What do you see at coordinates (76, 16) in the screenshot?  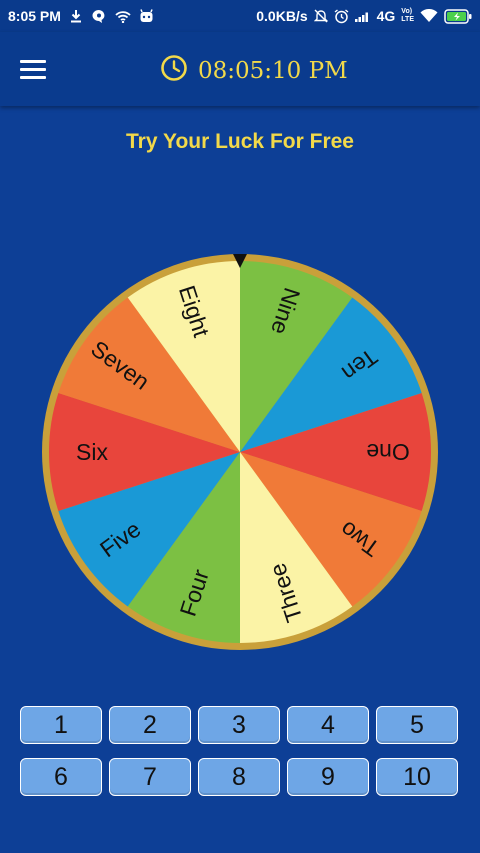 I see `download-icon` at bounding box center [76, 16].